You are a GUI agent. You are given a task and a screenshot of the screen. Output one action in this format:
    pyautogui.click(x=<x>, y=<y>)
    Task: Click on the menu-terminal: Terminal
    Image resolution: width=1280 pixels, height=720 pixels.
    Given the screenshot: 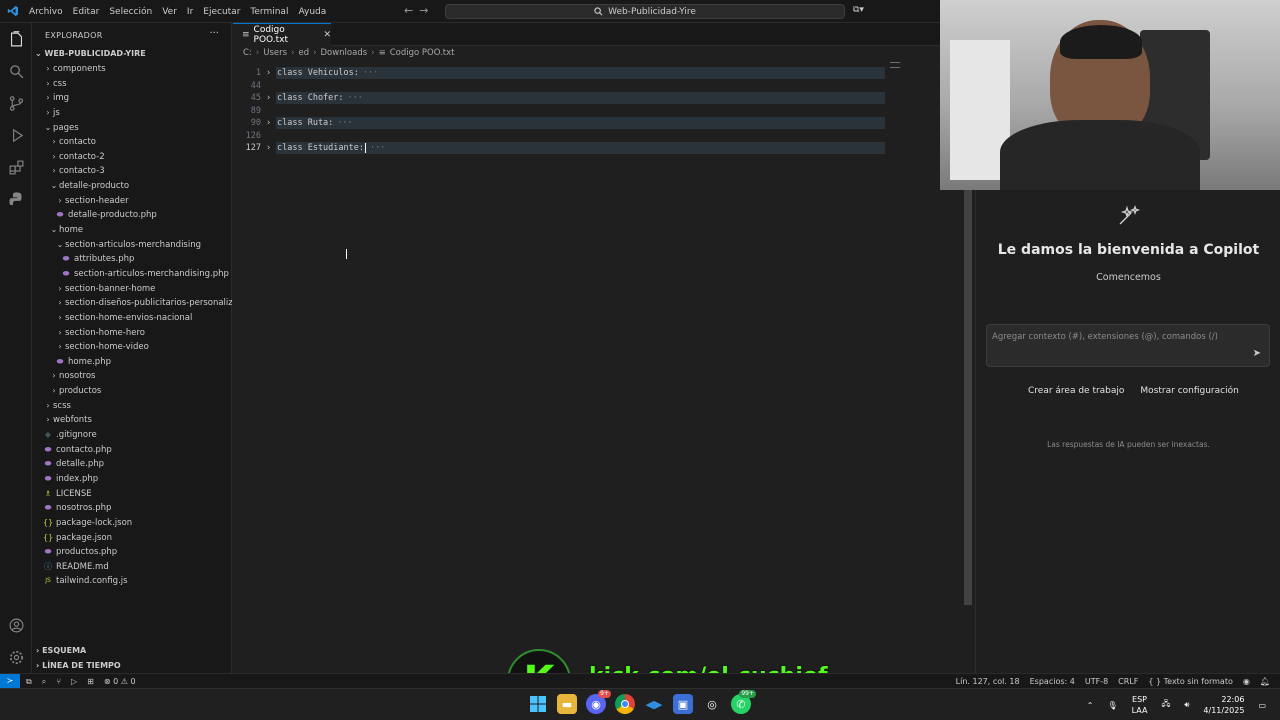 What is the action you would take?
    pyautogui.click(x=269, y=12)
    